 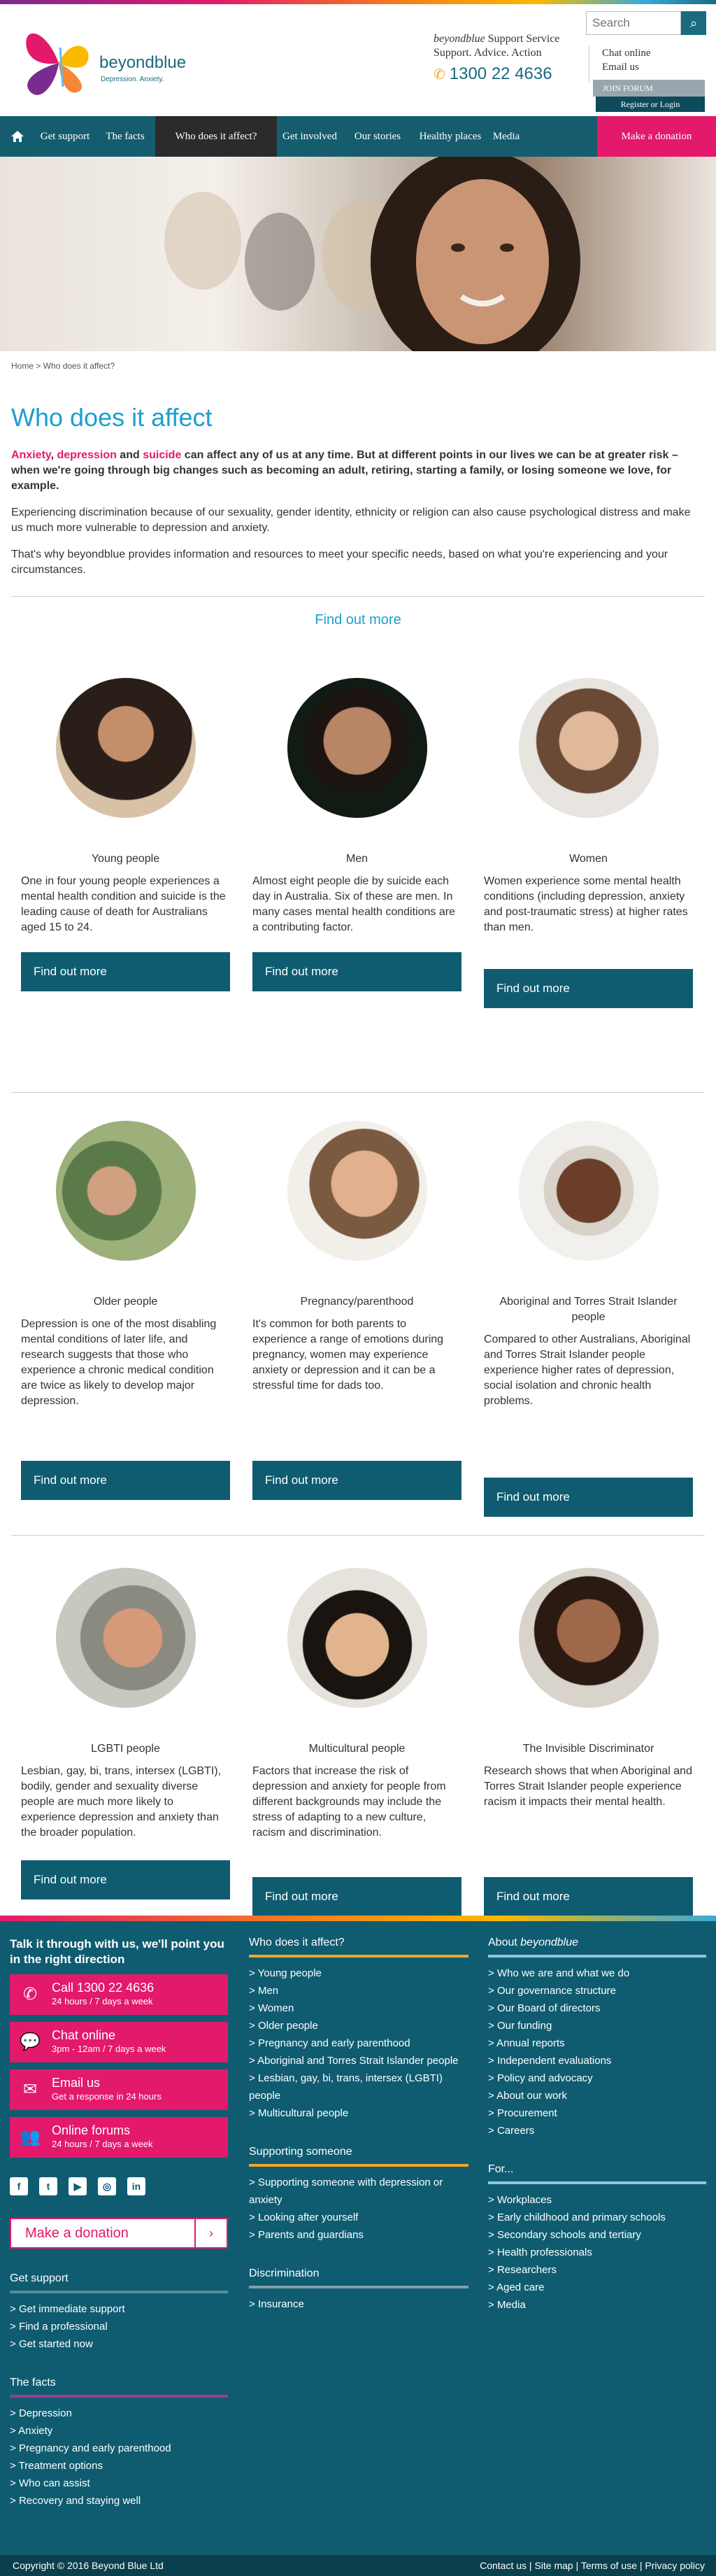 What do you see at coordinates (597, 2078) in the screenshot?
I see `footer-link: Policy and advocacy` at bounding box center [597, 2078].